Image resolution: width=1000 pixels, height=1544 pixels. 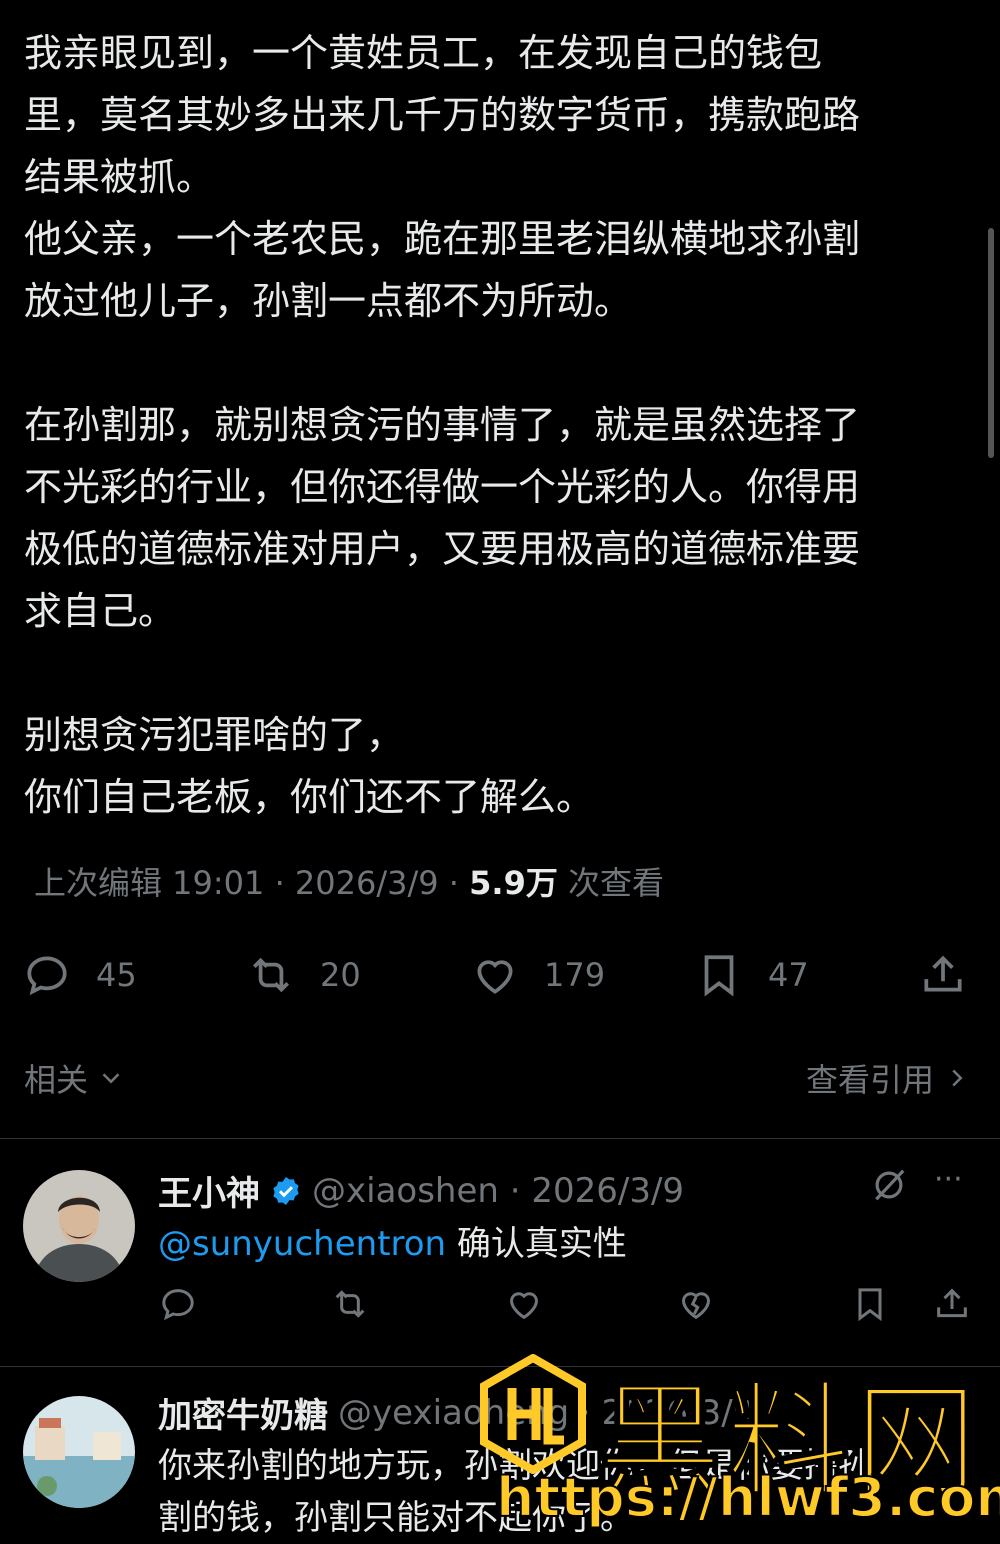 I want to click on edited-timestamp: 上次编辑 19:01 · 2026/3/9 ·, so click(x=251, y=883).